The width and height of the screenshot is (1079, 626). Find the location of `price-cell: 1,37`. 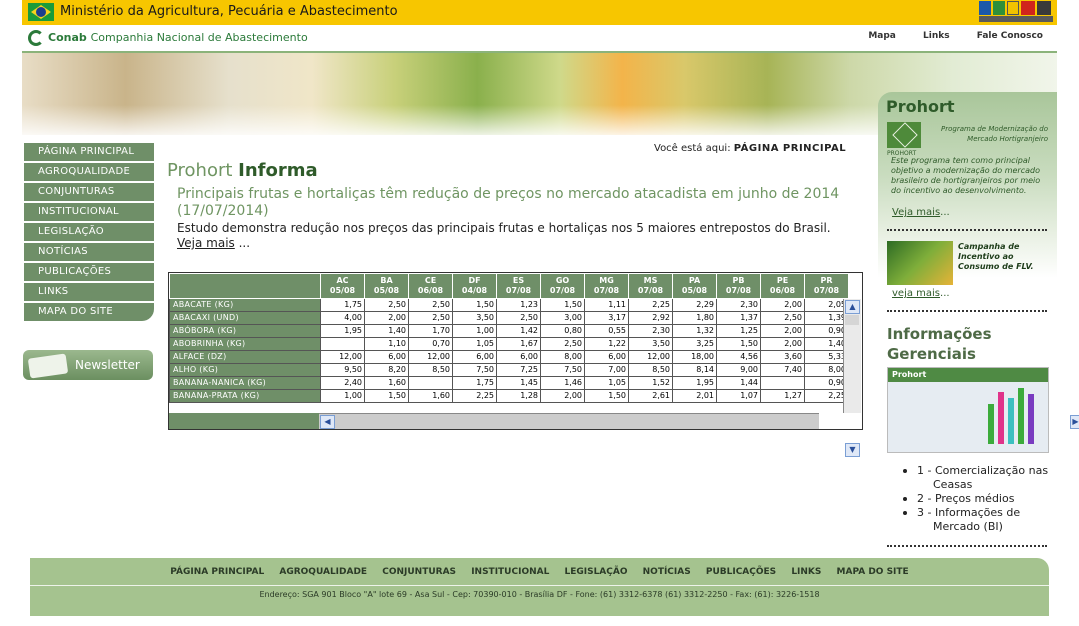

price-cell: 1,37 is located at coordinates (738, 318).